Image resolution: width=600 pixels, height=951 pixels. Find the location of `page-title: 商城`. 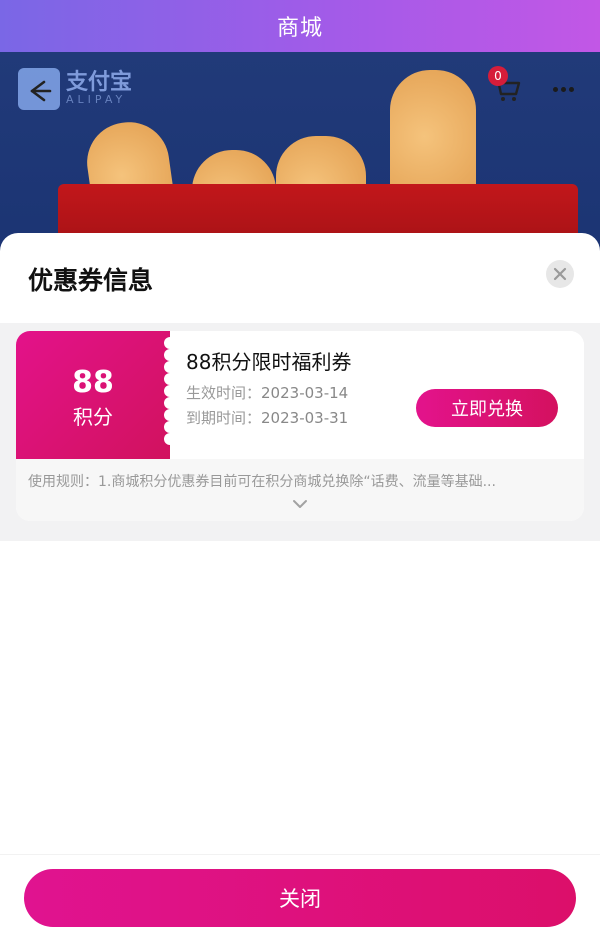

page-title: 商城 is located at coordinates (299, 28).